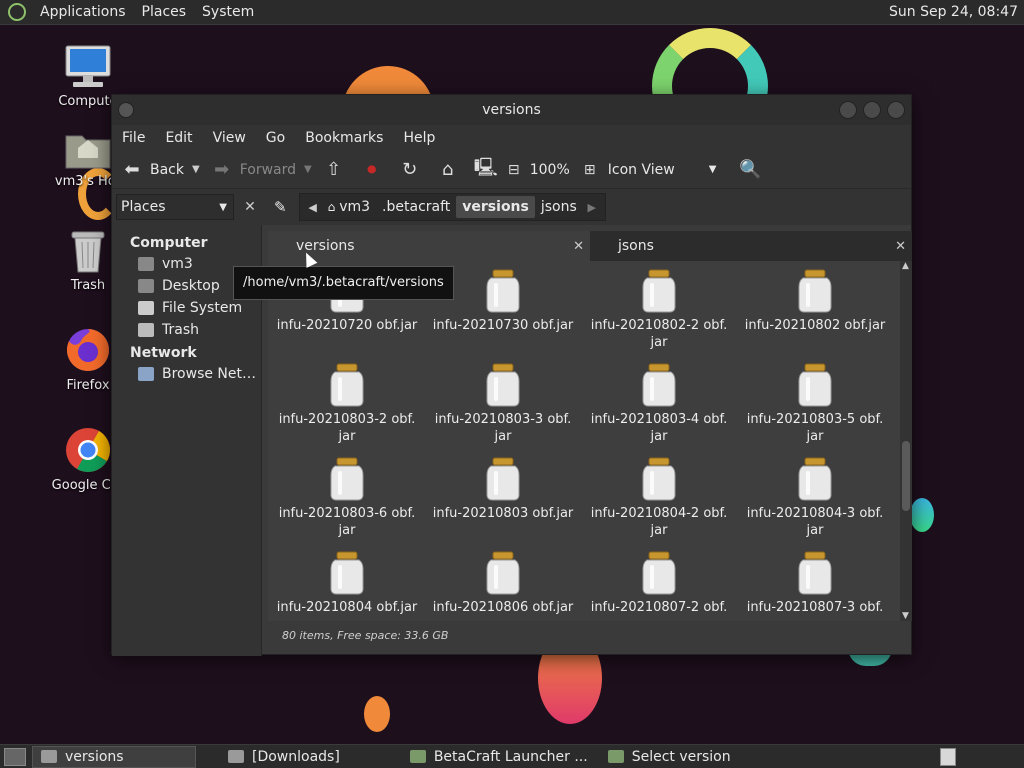 The height and width of the screenshot is (768, 1024). I want to click on minimize-button, so click(848, 110).